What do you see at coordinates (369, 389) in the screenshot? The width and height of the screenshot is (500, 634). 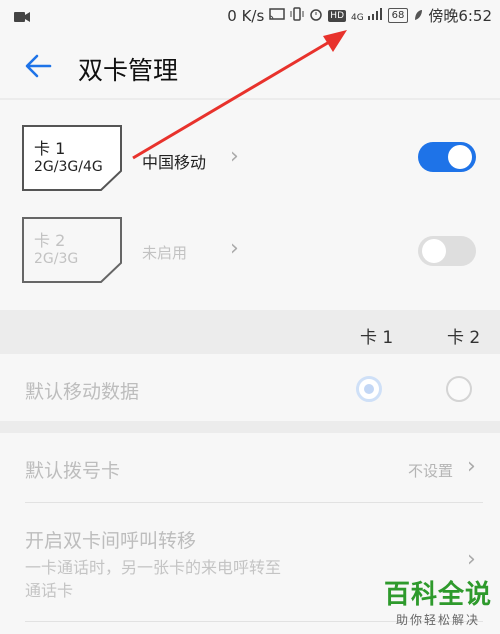 I see `default-data-card1-radio` at bounding box center [369, 389].